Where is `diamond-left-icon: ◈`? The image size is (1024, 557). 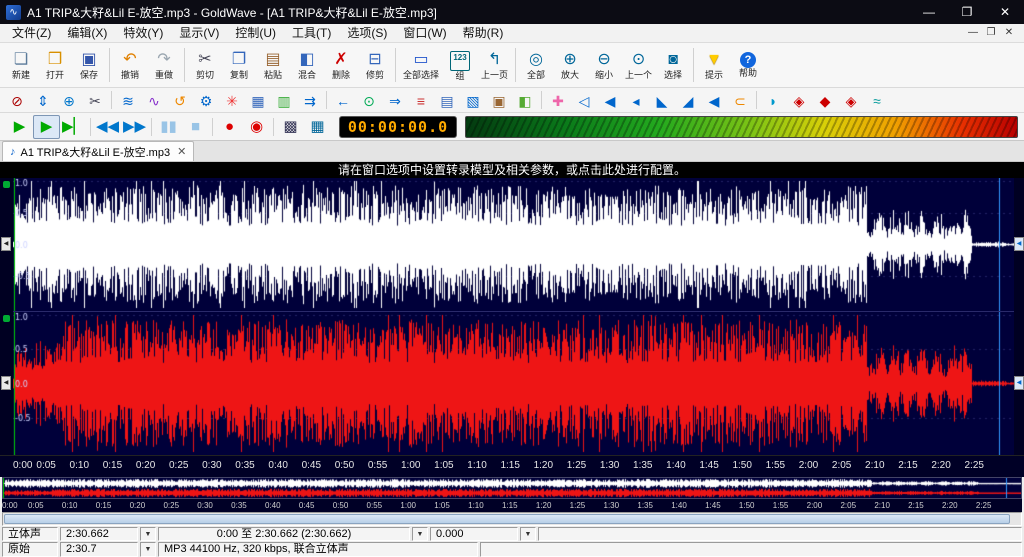 diamond-left-icon: ◈ is located at coordinates (799, 100).